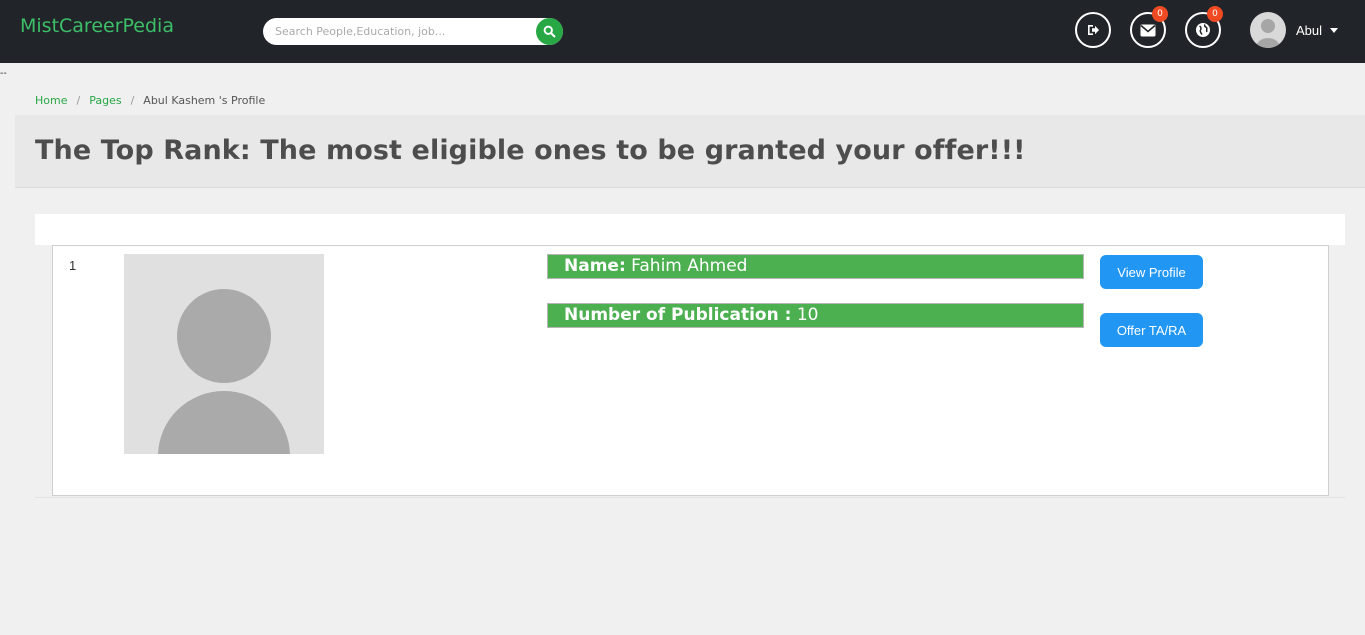 Image resolution: width=1365 pixels, height=635 pixels. What do you see at coordinates (690, 497) in the screenshot?
I see `divider` at bounding box center [690, 497].